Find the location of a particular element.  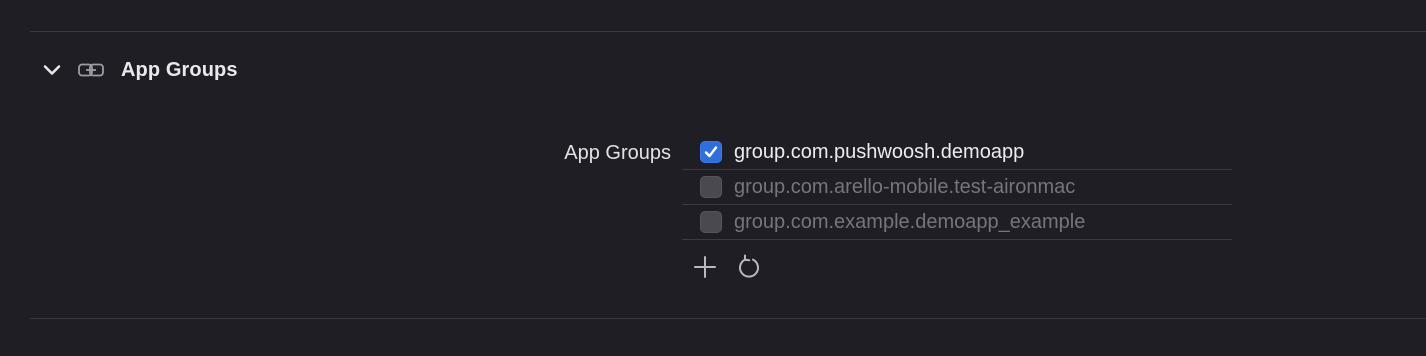

add-group-button is located at coordinates (705, 267).